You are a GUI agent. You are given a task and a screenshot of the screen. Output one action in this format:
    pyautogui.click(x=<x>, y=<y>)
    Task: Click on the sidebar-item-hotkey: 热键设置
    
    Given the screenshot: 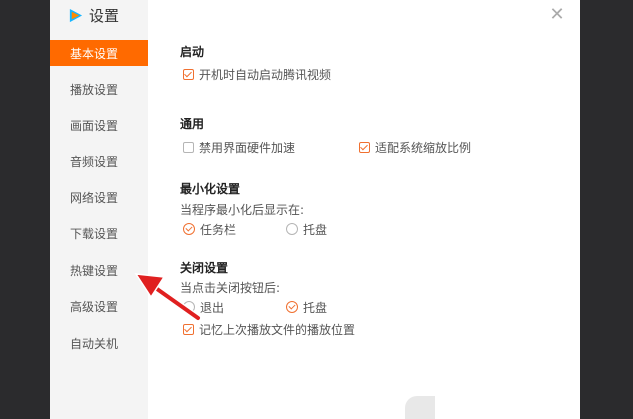 What is the action you would take?
    pyautogui.click(x=99, y=270)
    